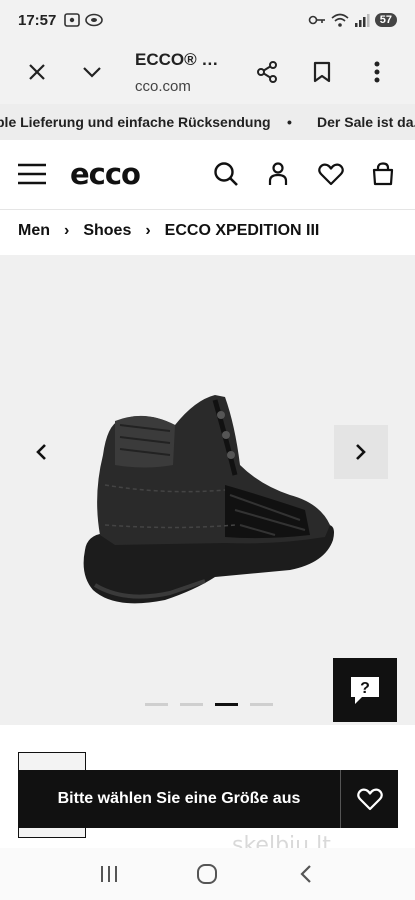  I want to click on search-button, so click(226, 174).